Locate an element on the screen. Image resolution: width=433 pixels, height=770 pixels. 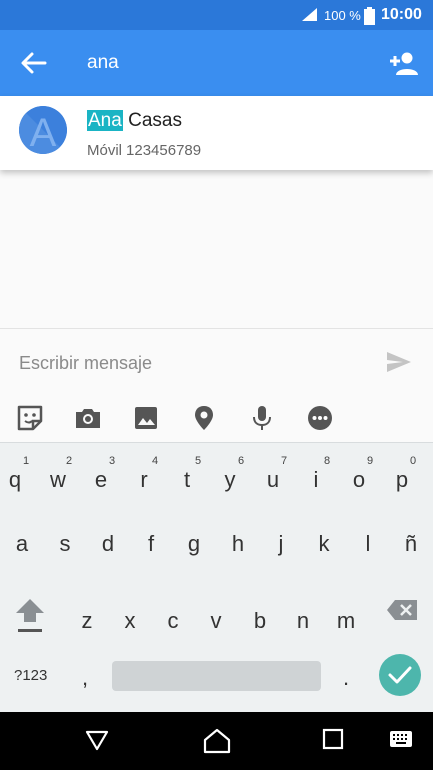
key-a: a is located at coordinates (22, 556).